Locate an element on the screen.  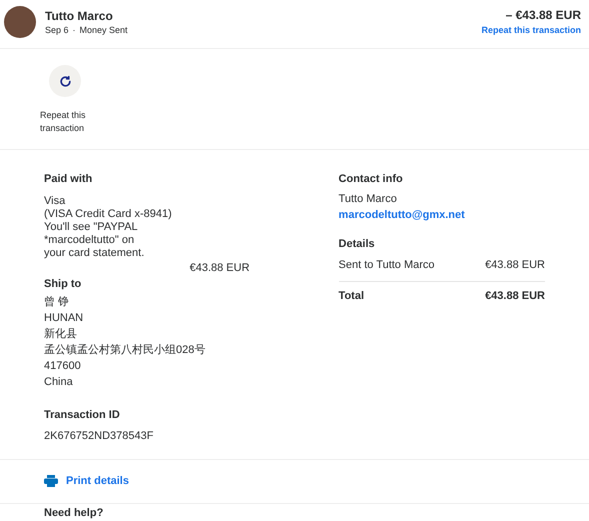
total-label: Total is located at coordinates (351, 296).